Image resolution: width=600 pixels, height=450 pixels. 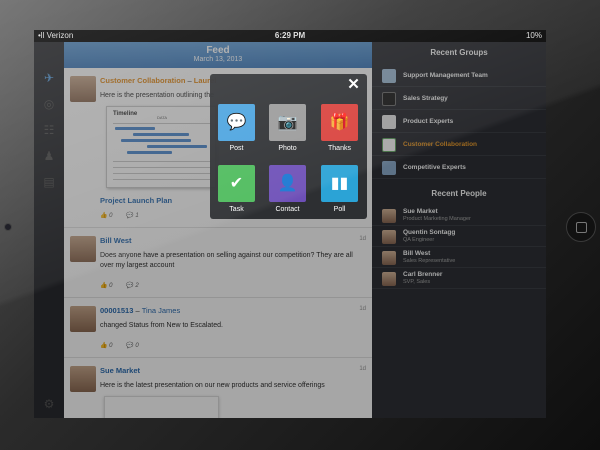 What do you see at coordinates (339, 183) in the screenshot?
I see `bar-chart-icon: ▮▮` at bounding box center [339, 183].